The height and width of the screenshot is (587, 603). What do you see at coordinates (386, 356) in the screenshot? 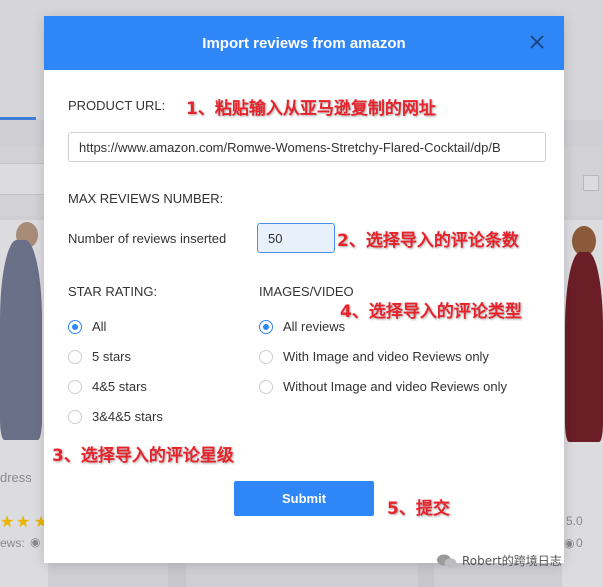
I see `media-option-label: With Image and video Reviews only` at bounding box center [386, 356].